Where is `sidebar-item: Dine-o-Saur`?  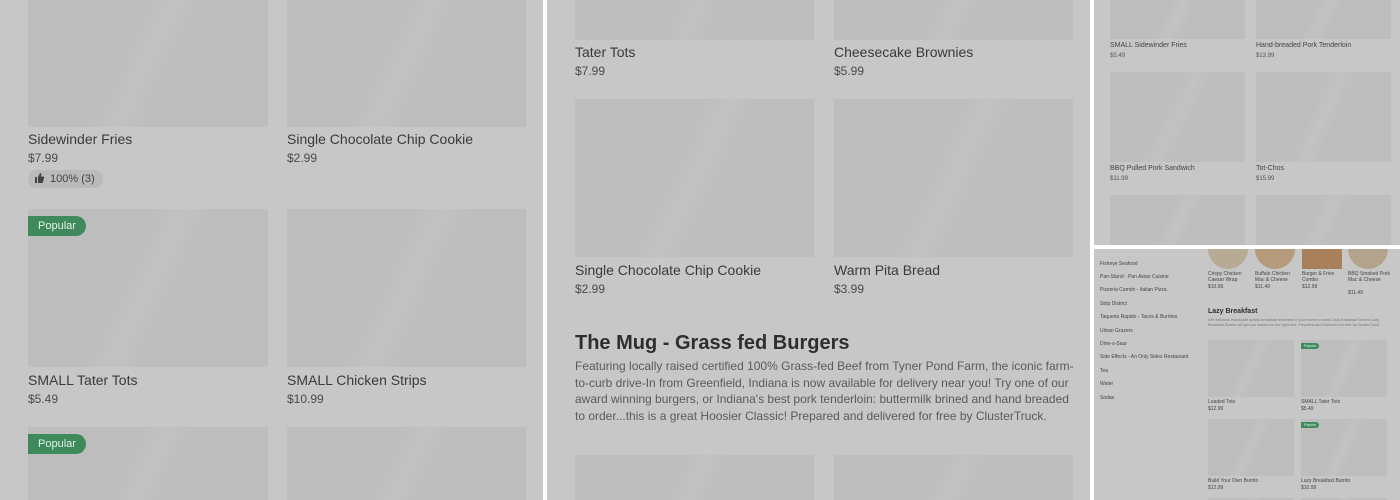 sidebar-item: Dine-o-Saur is located at coordinates (1113, 344).